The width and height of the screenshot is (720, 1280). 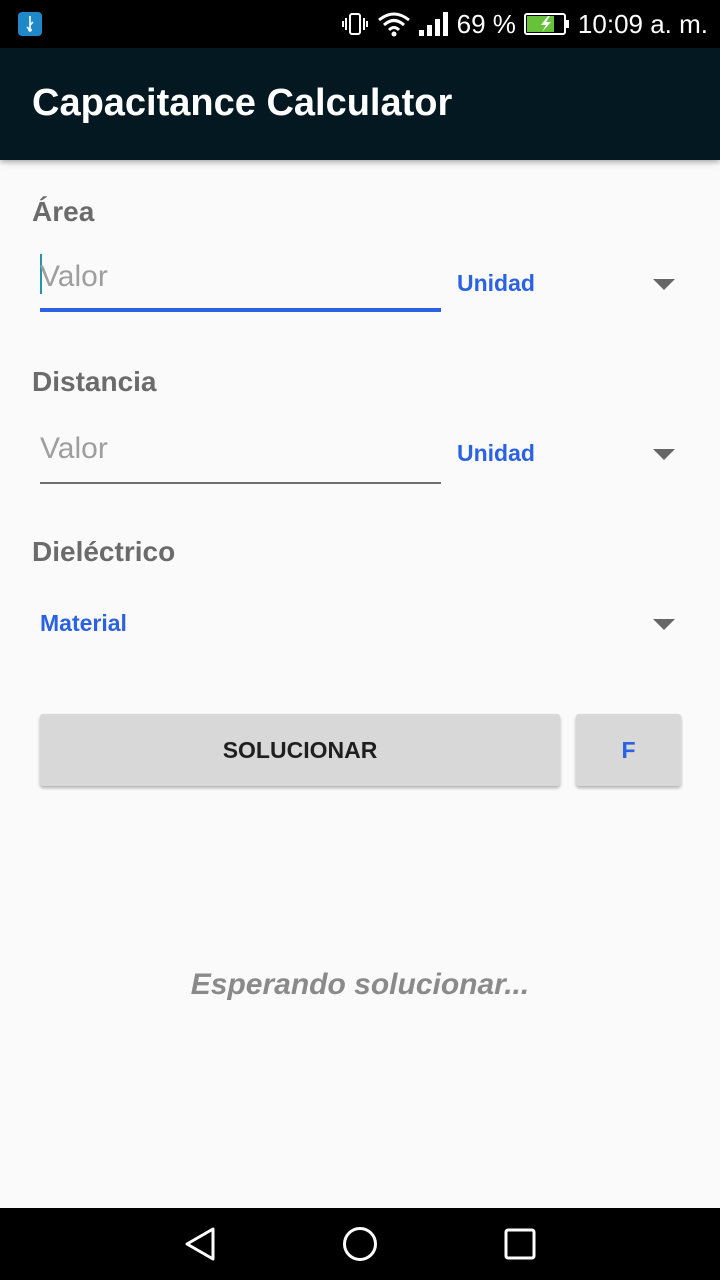 What do you see at coordinates (300, 750) in the screenshot?
I see `solve-button: SOLUCIONAR` at bounding box center [300, 750].